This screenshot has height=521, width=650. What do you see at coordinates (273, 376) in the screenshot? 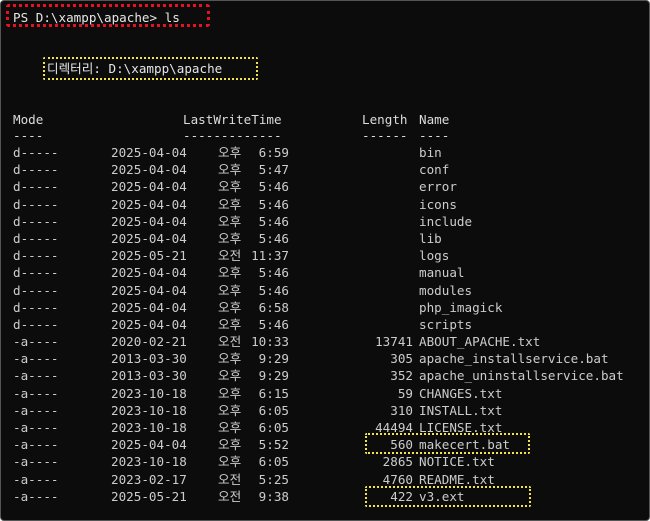
I see `entry-time: 9:29` at bounding box center [273, 376].